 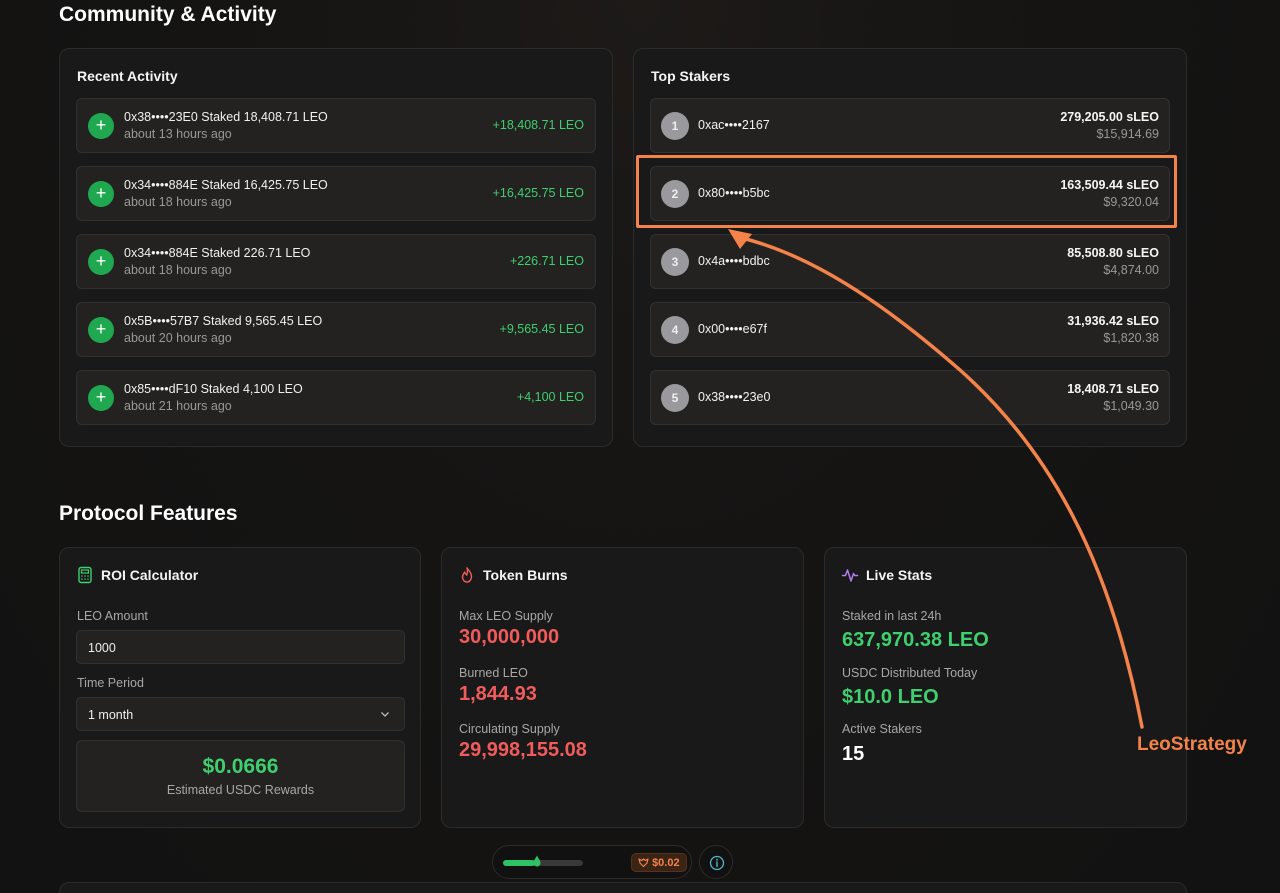 I want to click on staked-24h-label: Staked in last 24h, so click(x=892, y=616).